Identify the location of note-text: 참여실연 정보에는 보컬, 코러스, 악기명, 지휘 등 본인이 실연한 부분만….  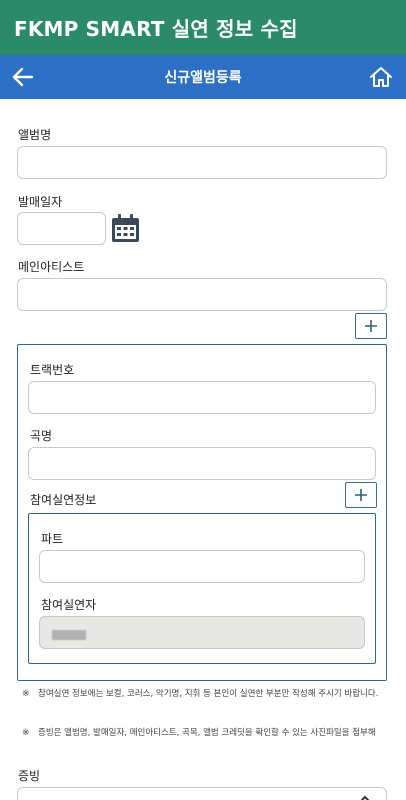
(208, 694).